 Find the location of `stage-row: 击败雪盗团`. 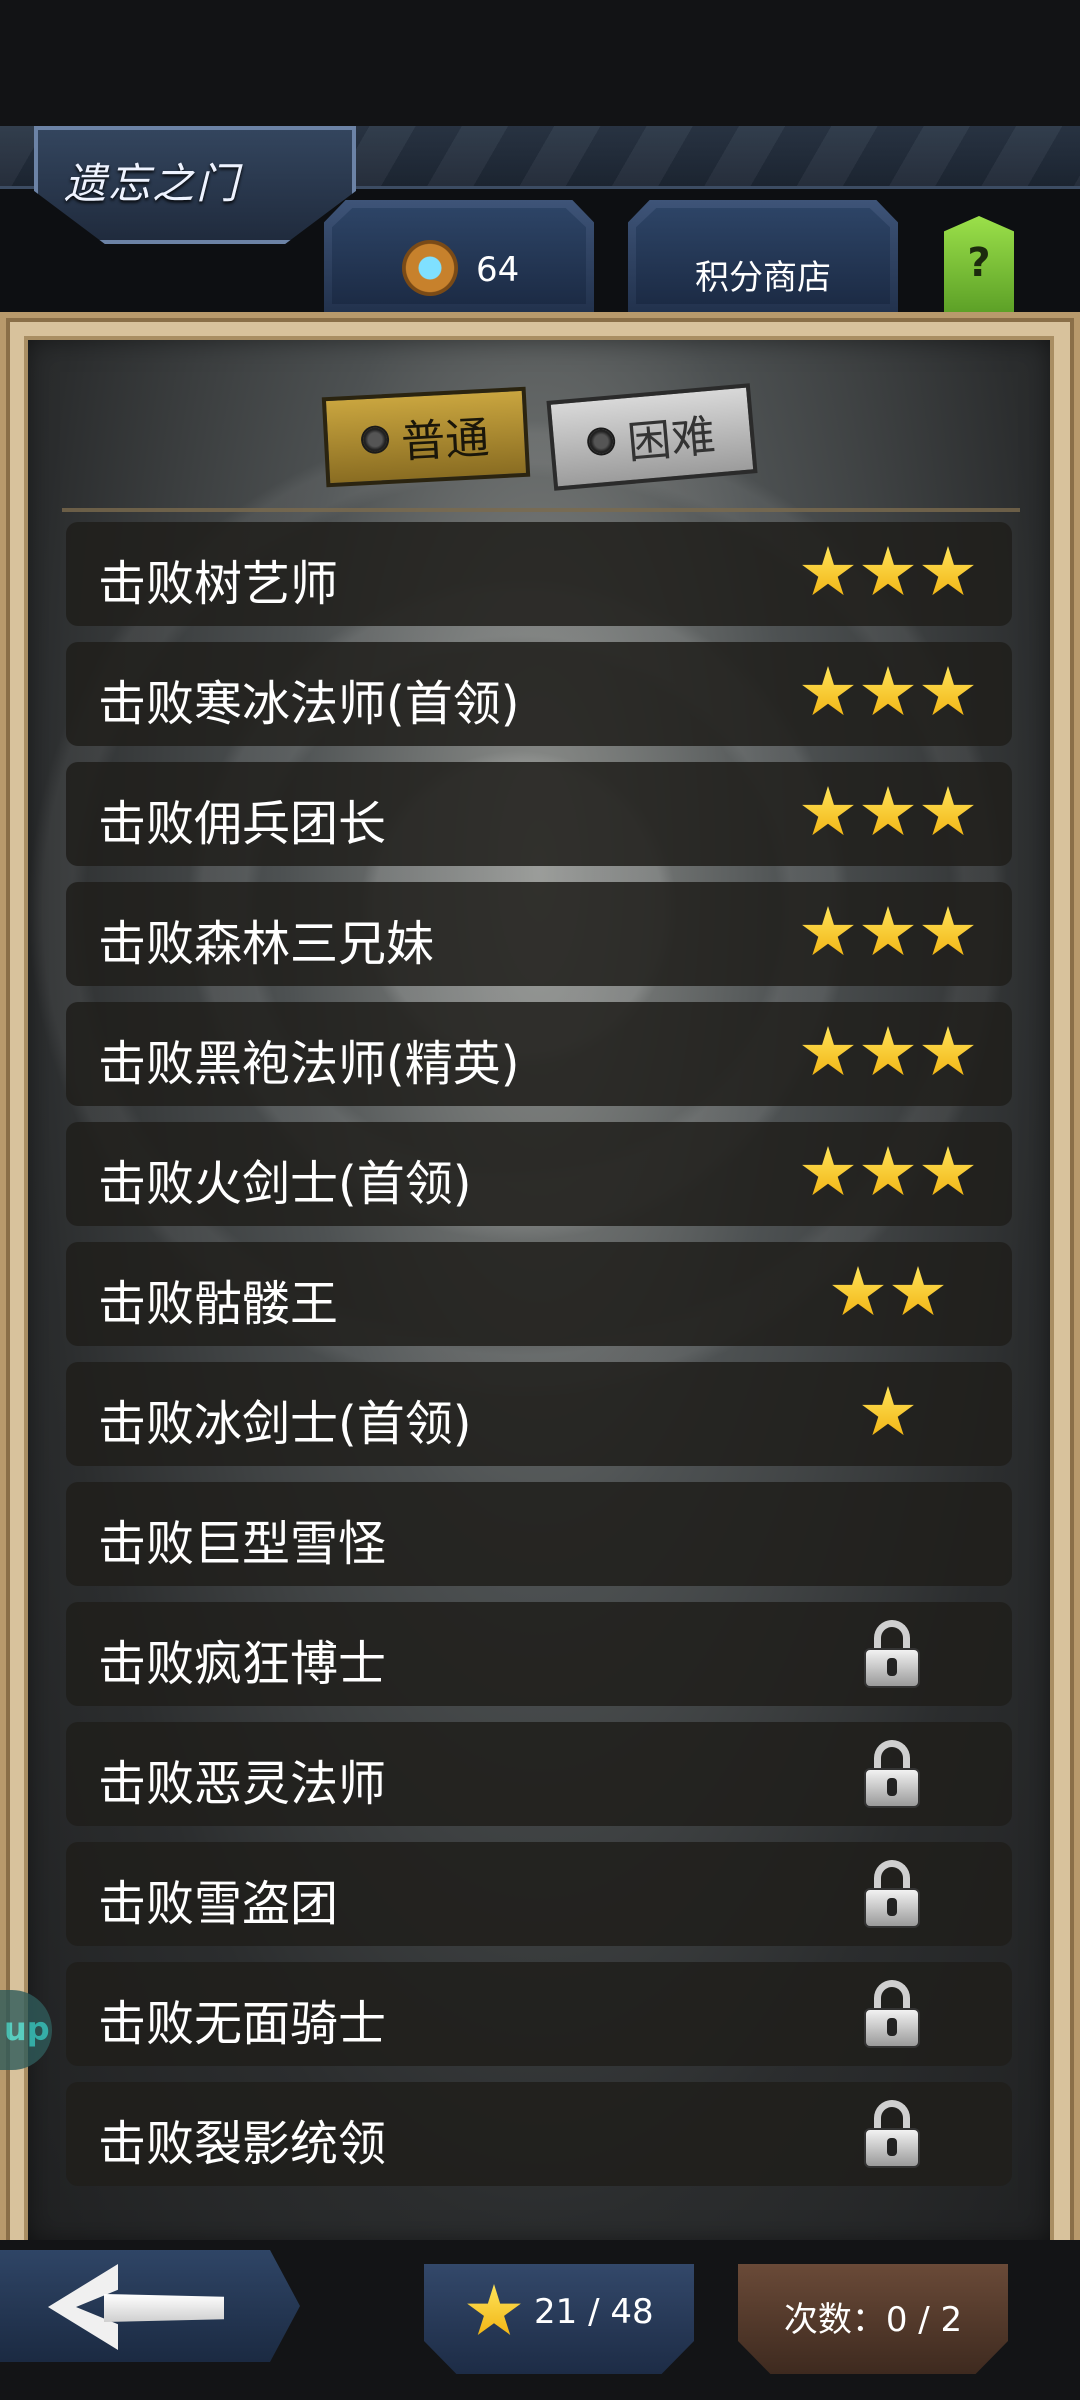

stage-row: 击败雪盗团 is located at coordinates (539, 1894).